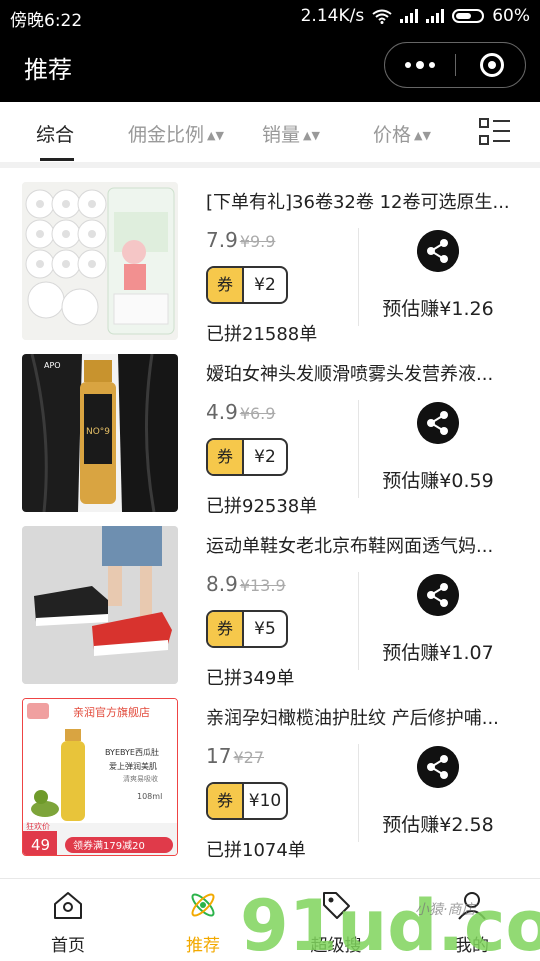  What do you see at coordinates (438, 481) in the screenshot?
I see `estimated-earning: 预估赚¥0.59` at bounding box center [438, 481].